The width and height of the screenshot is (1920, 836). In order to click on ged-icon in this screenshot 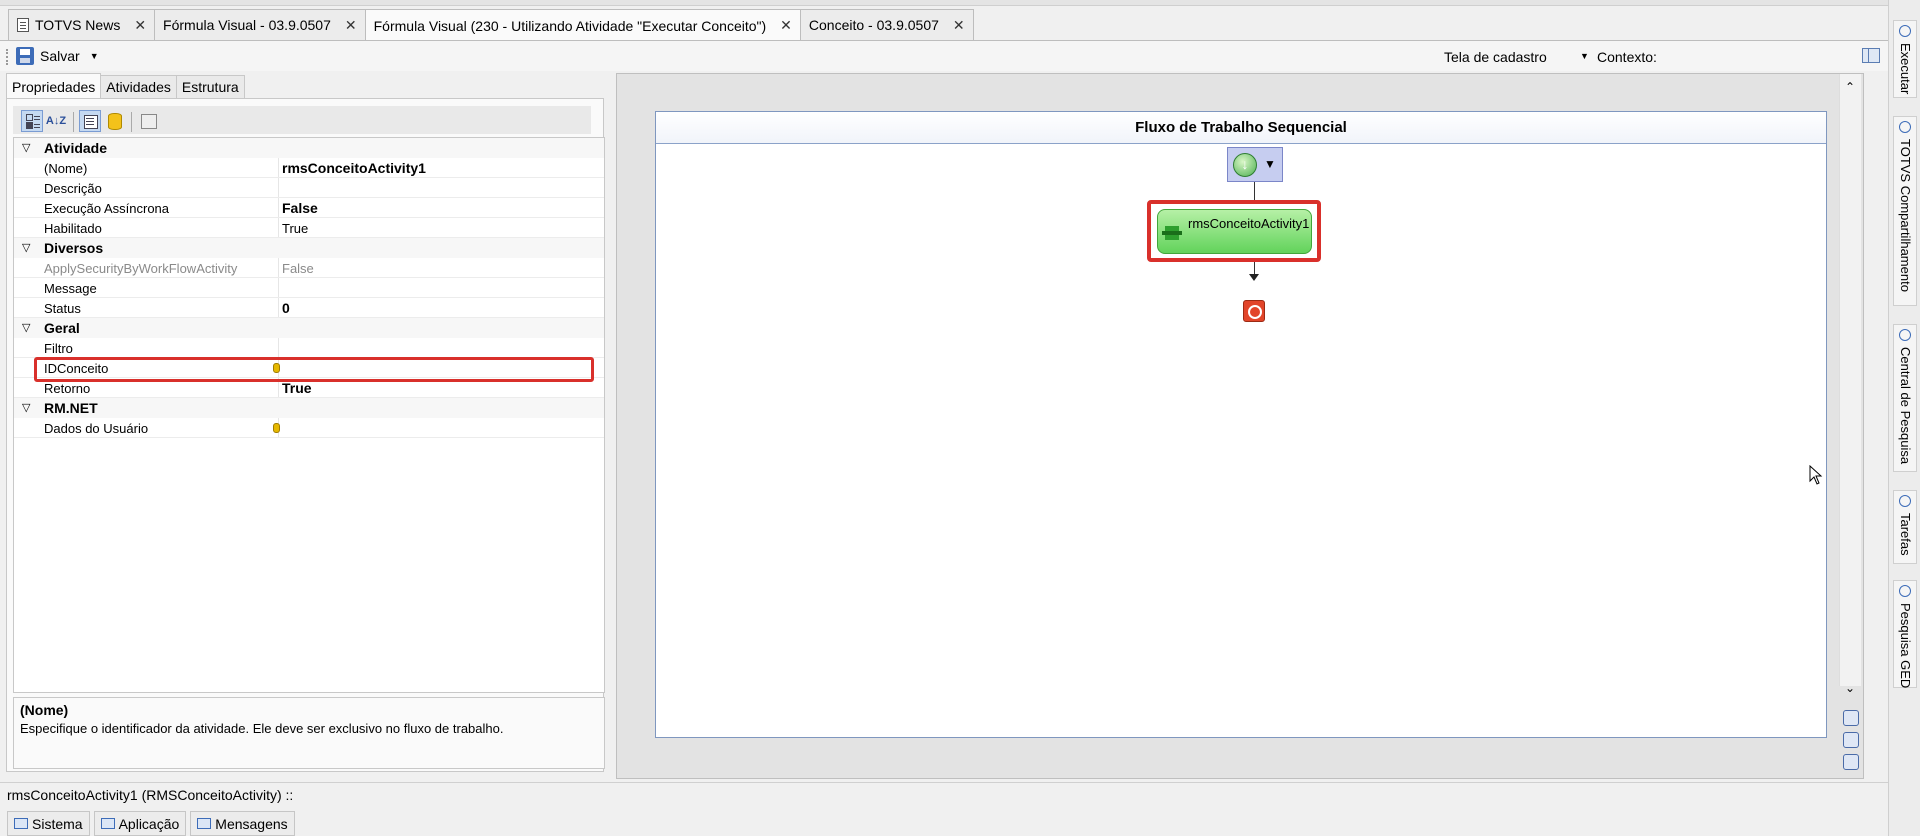, I will do `click(1905, 591)`.